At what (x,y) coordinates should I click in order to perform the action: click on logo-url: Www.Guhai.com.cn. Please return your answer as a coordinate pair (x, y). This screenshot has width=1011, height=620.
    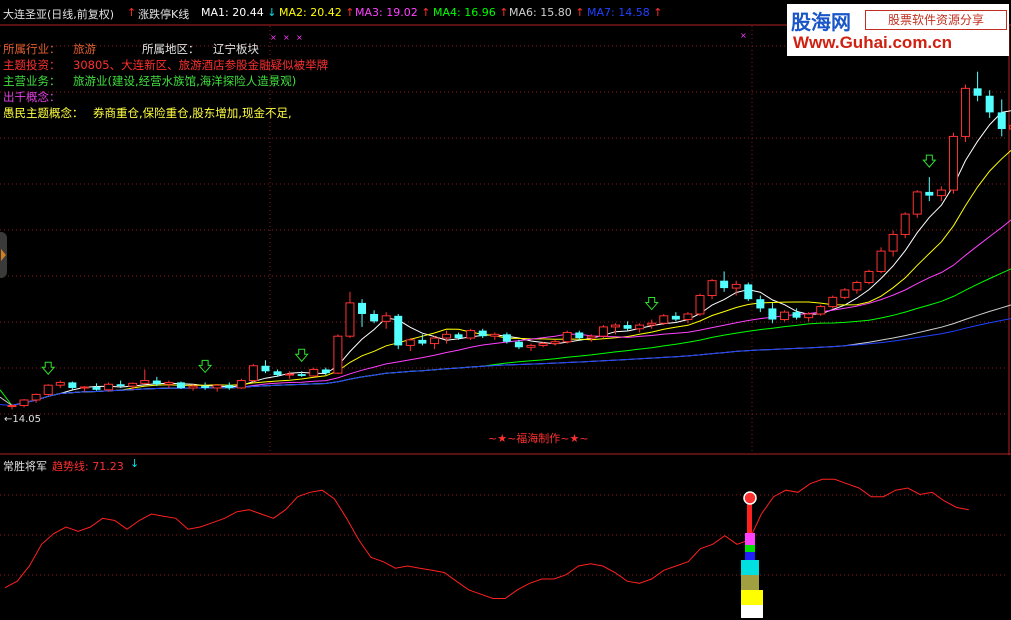
    Looking at the image, I should click on (872, 42).